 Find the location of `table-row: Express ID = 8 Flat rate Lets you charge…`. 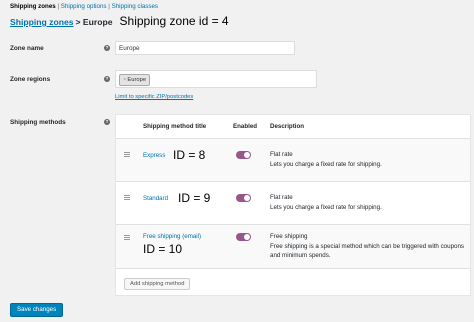

table-row: Express ID = 8 Flat rate Lets you charge… is located at coordinates (293, 160).